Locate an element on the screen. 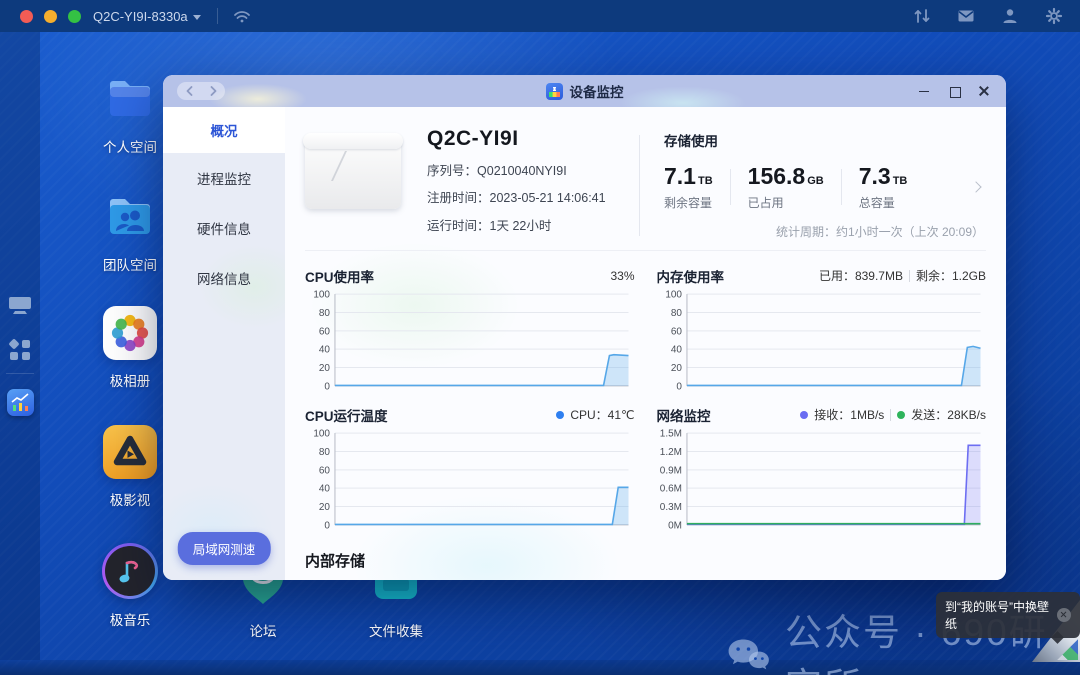  svg-text: 0M is located at coordinates (675, 525).